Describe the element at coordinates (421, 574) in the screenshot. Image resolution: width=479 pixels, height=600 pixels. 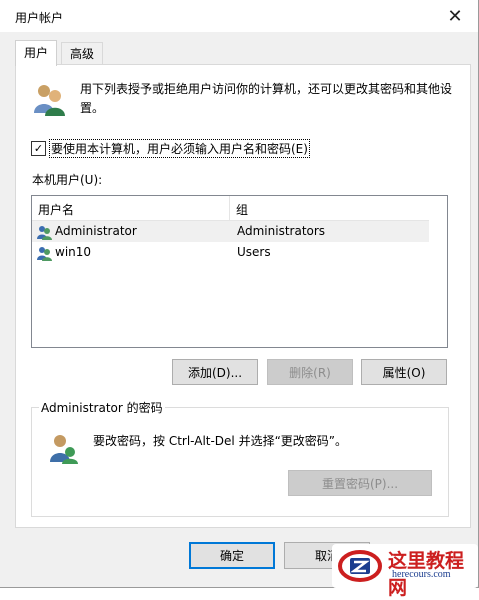
I see `watermark-url: herecours.com` at that location.